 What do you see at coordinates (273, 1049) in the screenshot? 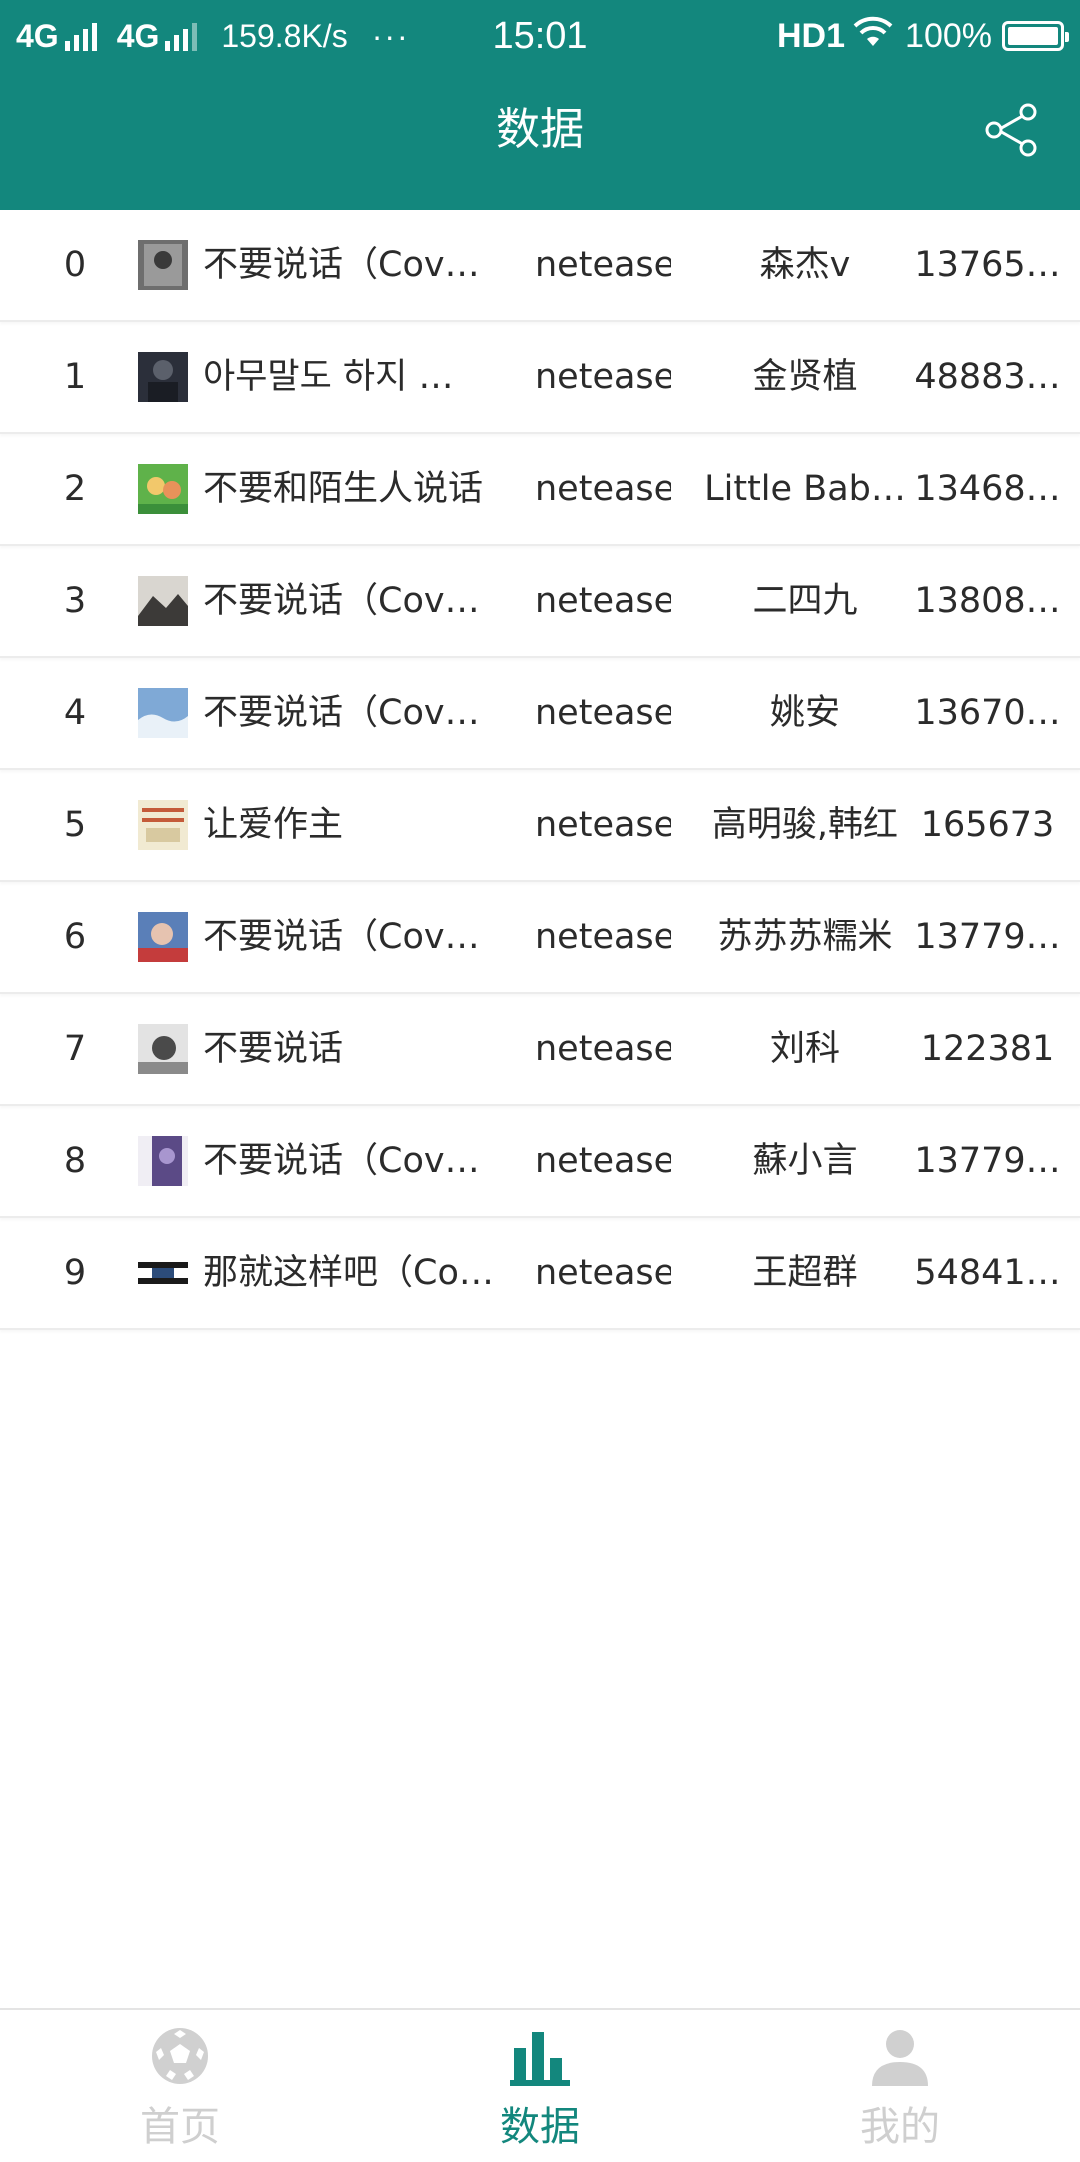
I see `song-title: 不要说话` at bounding box center [273, 1049].